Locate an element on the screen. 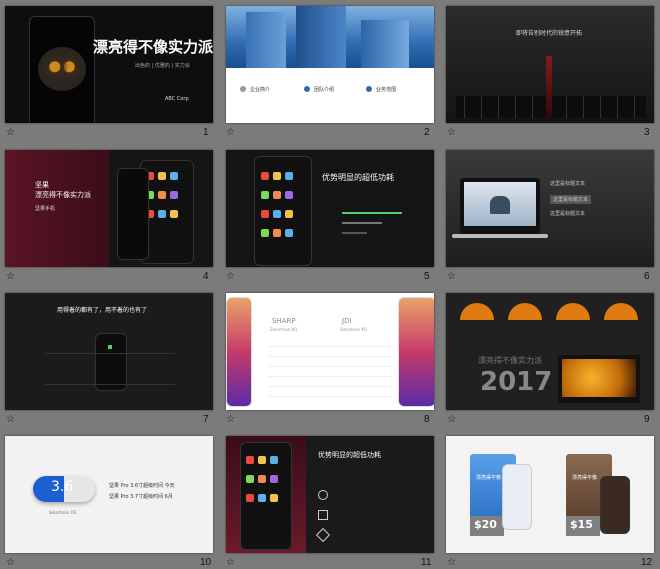 This screenshot has width=660, height=569. feature-label-2: 团队介绍 is located at coordinates (324, 90).